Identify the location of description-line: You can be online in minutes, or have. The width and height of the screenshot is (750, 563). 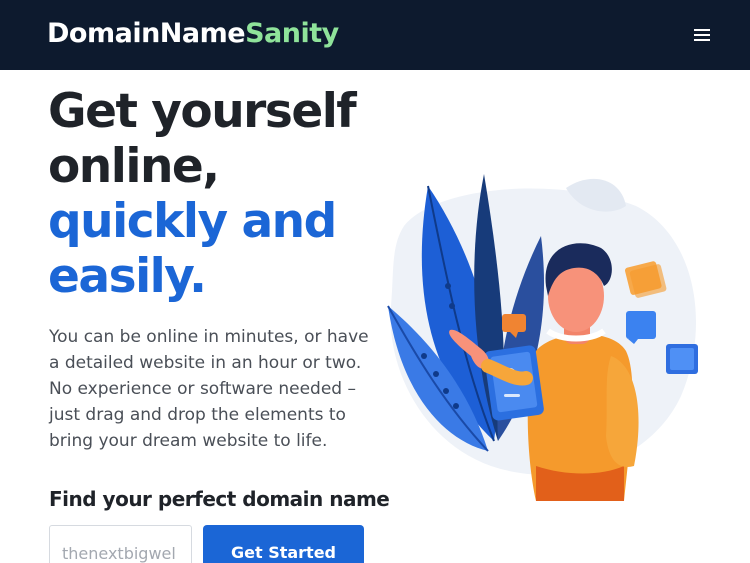
(209, 337).